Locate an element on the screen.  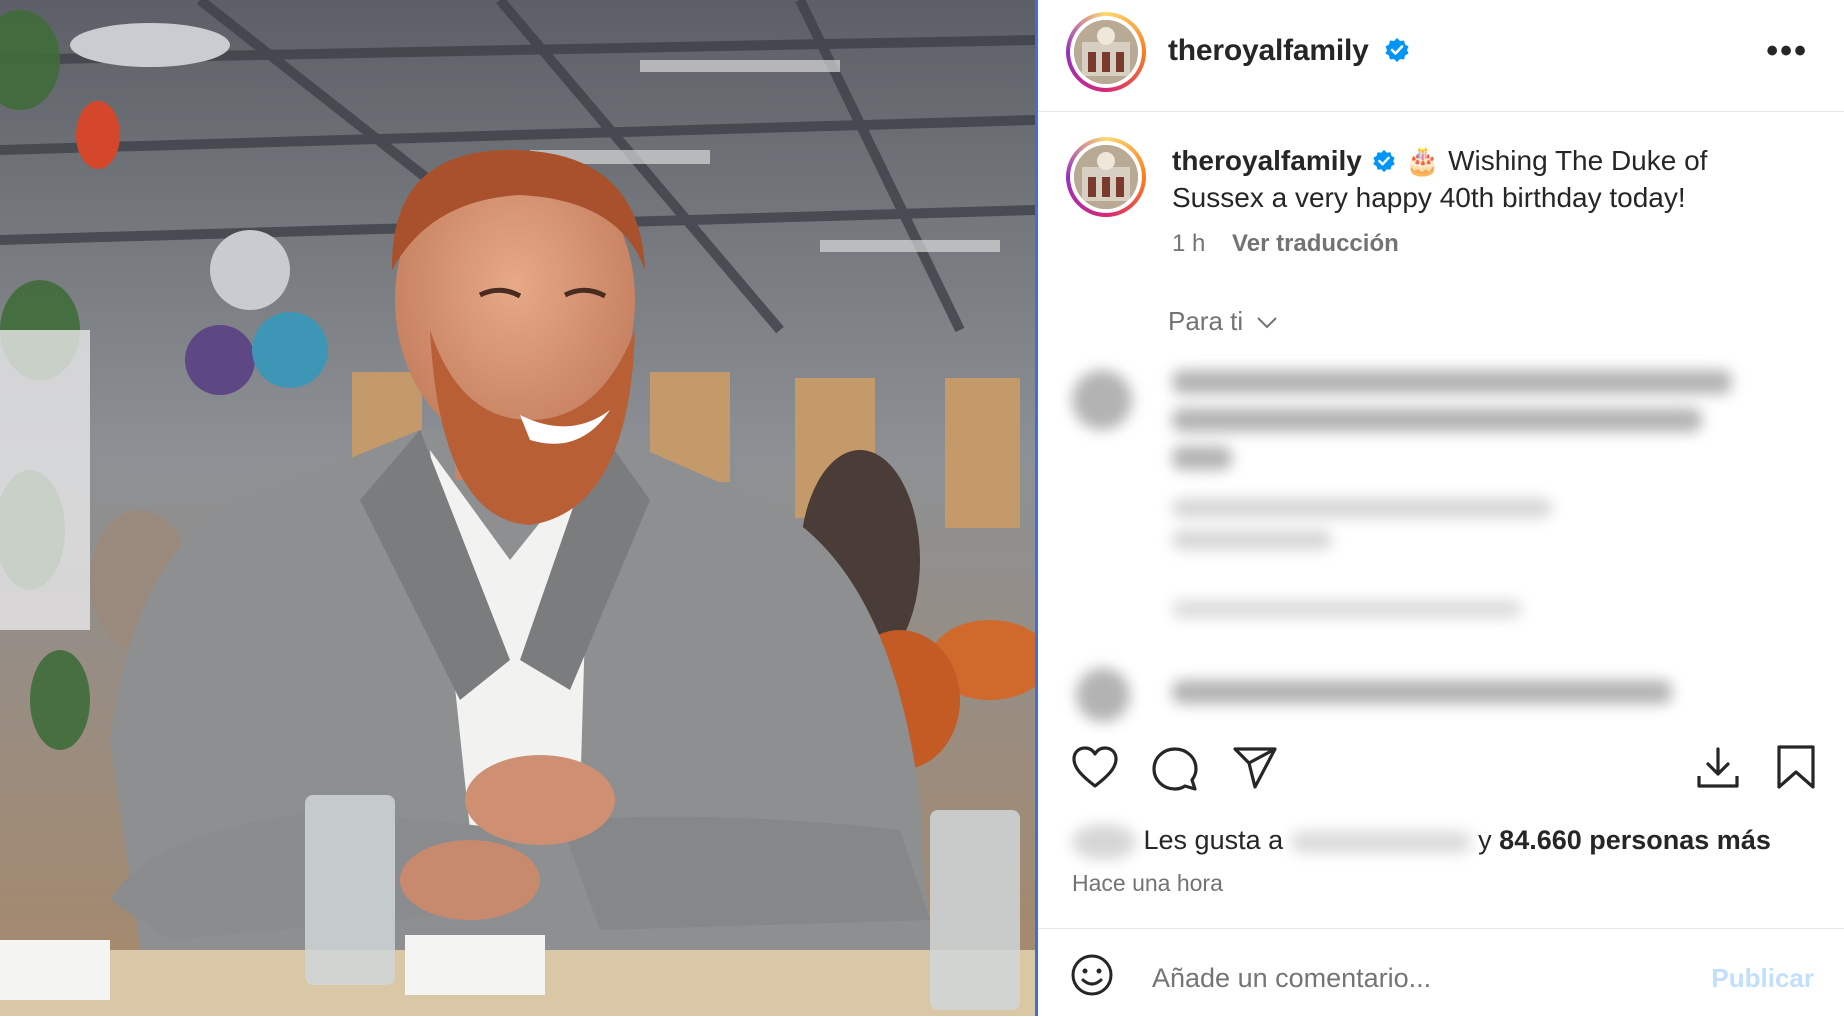
caption-time: 1 h is located at coordinates (1189, 243).